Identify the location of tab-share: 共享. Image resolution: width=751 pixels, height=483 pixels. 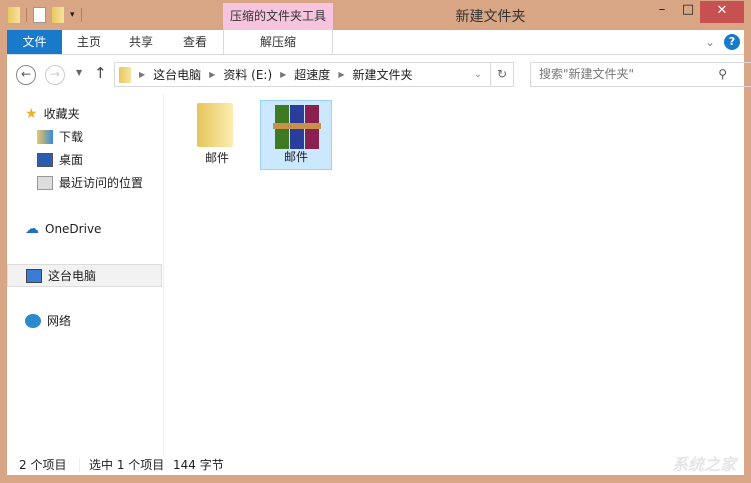
(141, 42).